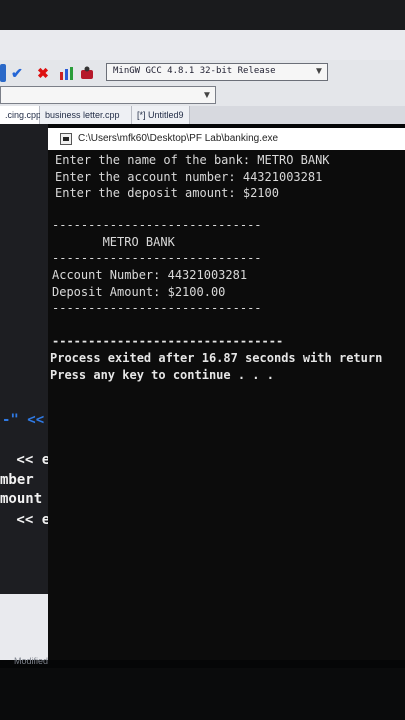  I want to click on secondary-dropdown, so click(108, 95).